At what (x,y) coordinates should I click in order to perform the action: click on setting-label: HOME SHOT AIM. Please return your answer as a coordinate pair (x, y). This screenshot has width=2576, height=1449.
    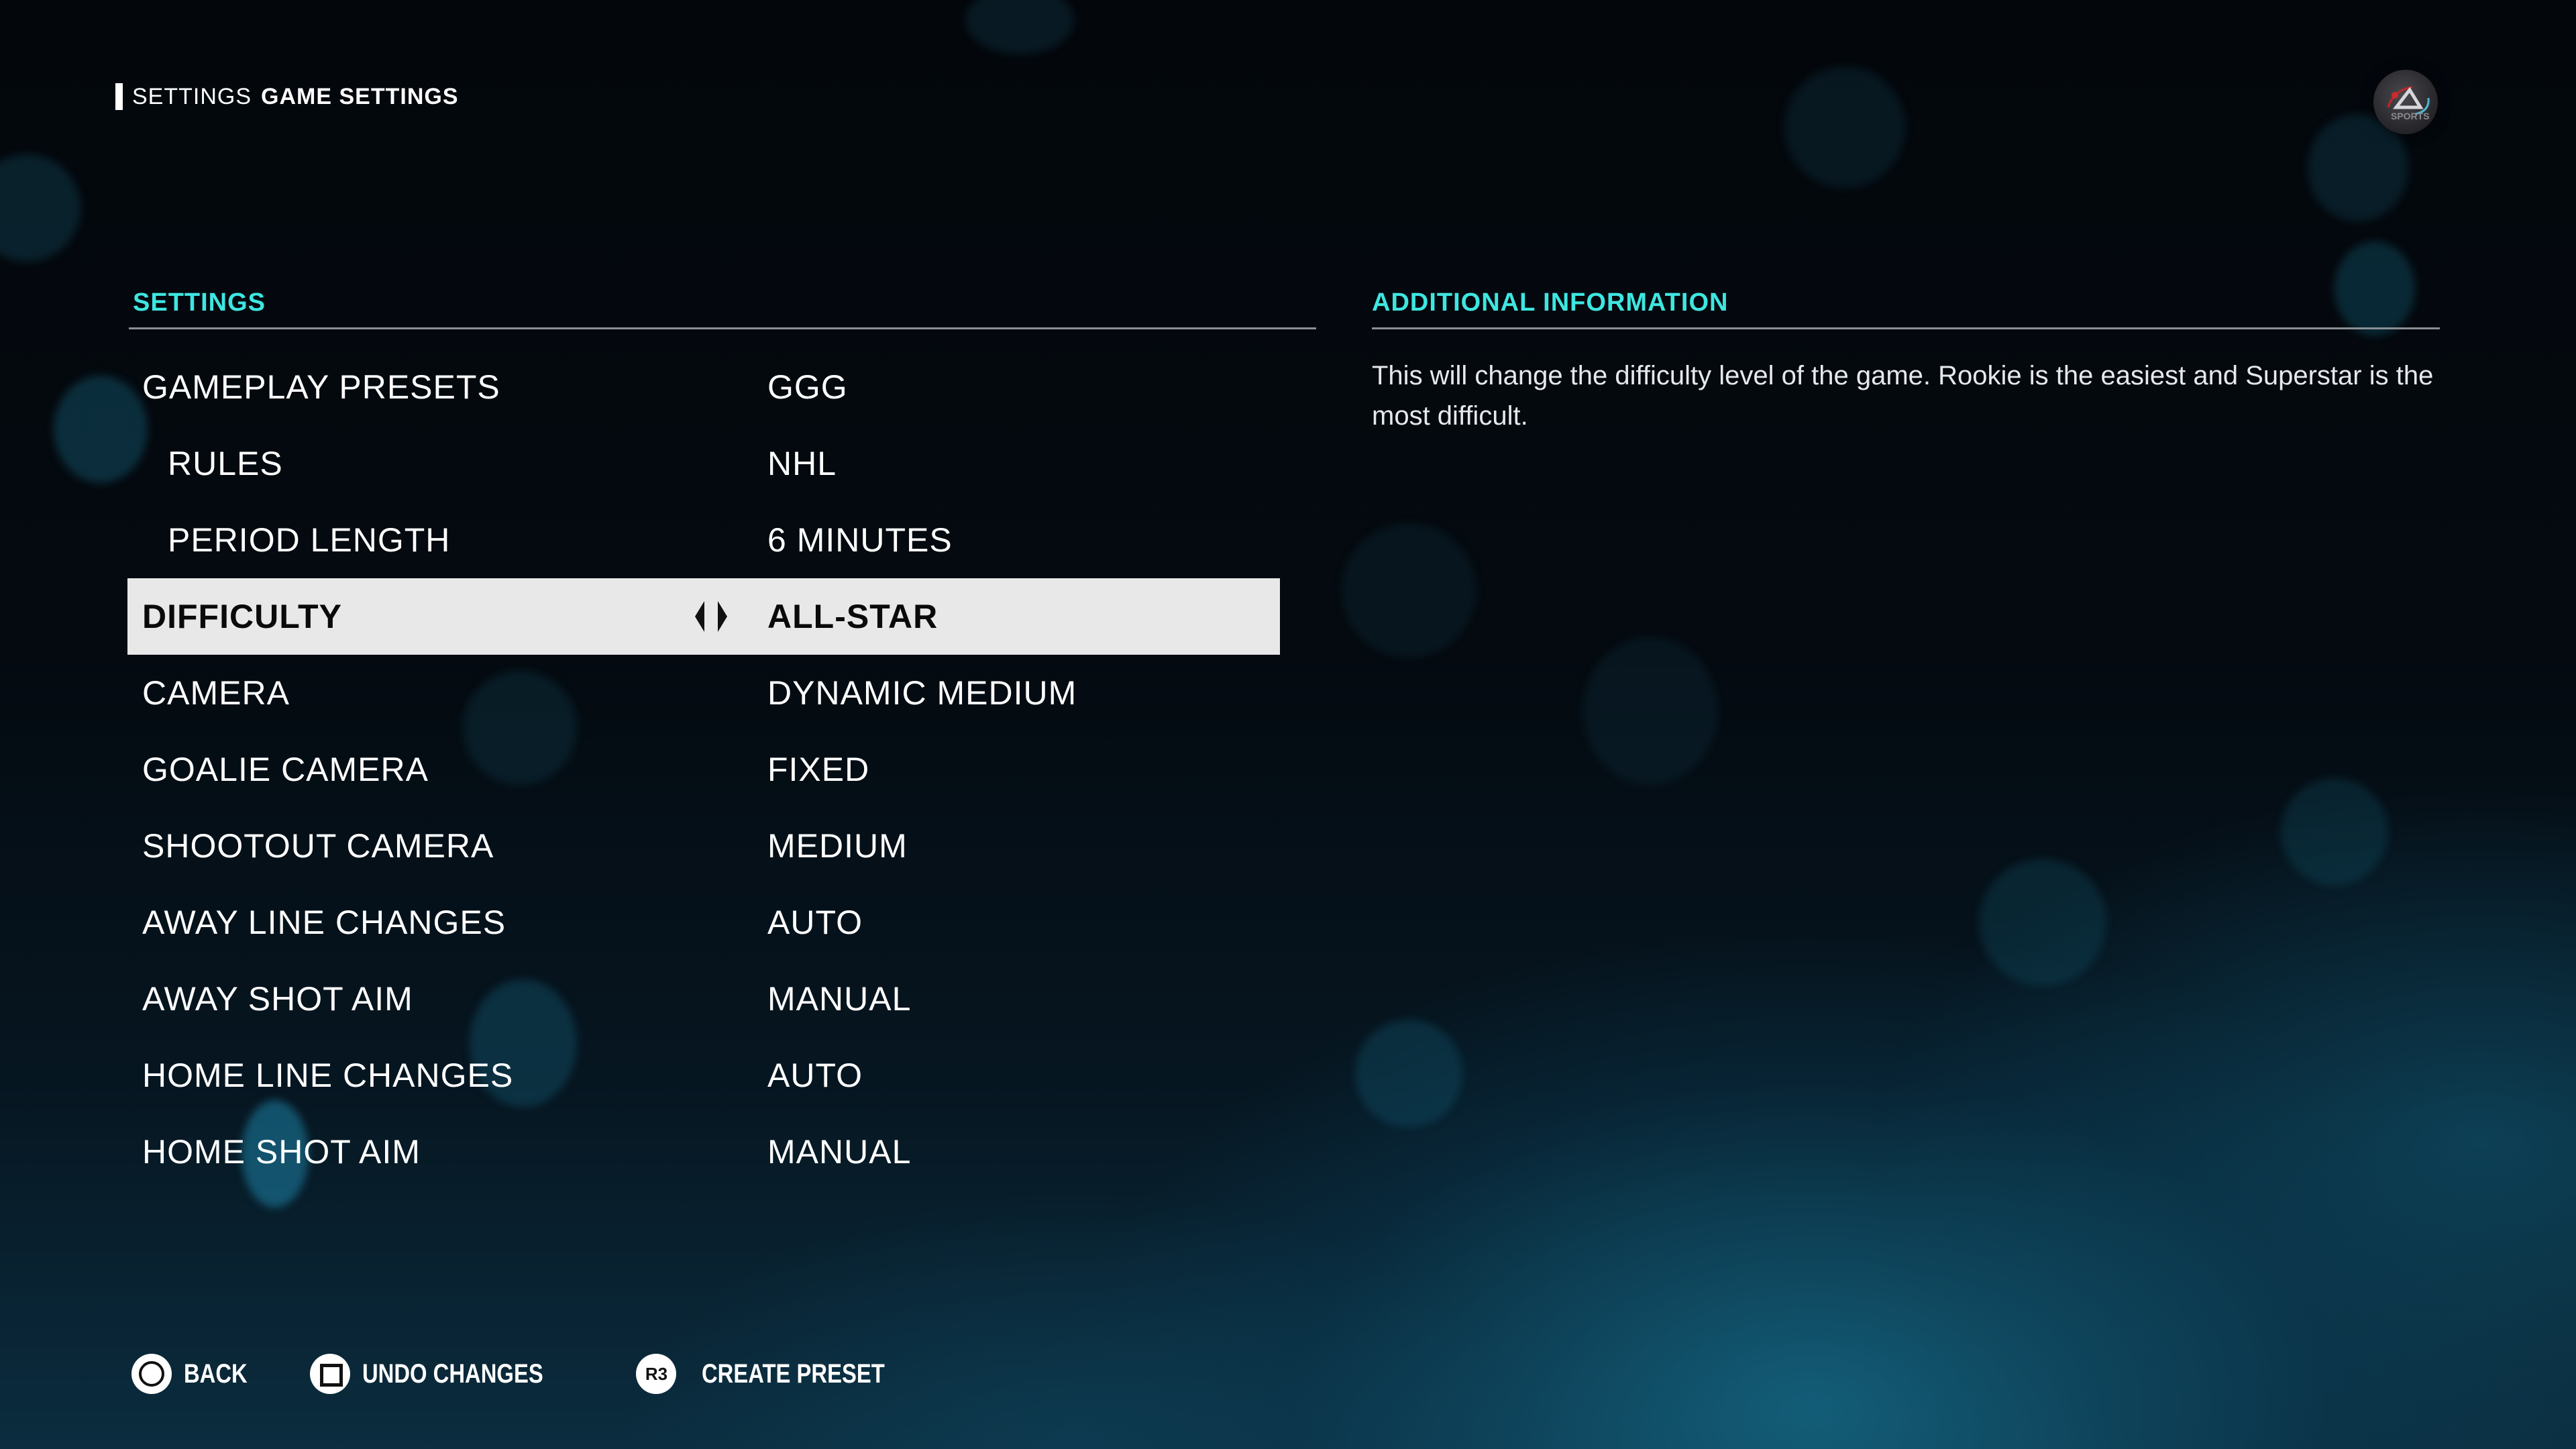
    Looking at the image, I should click on (281, 1152).